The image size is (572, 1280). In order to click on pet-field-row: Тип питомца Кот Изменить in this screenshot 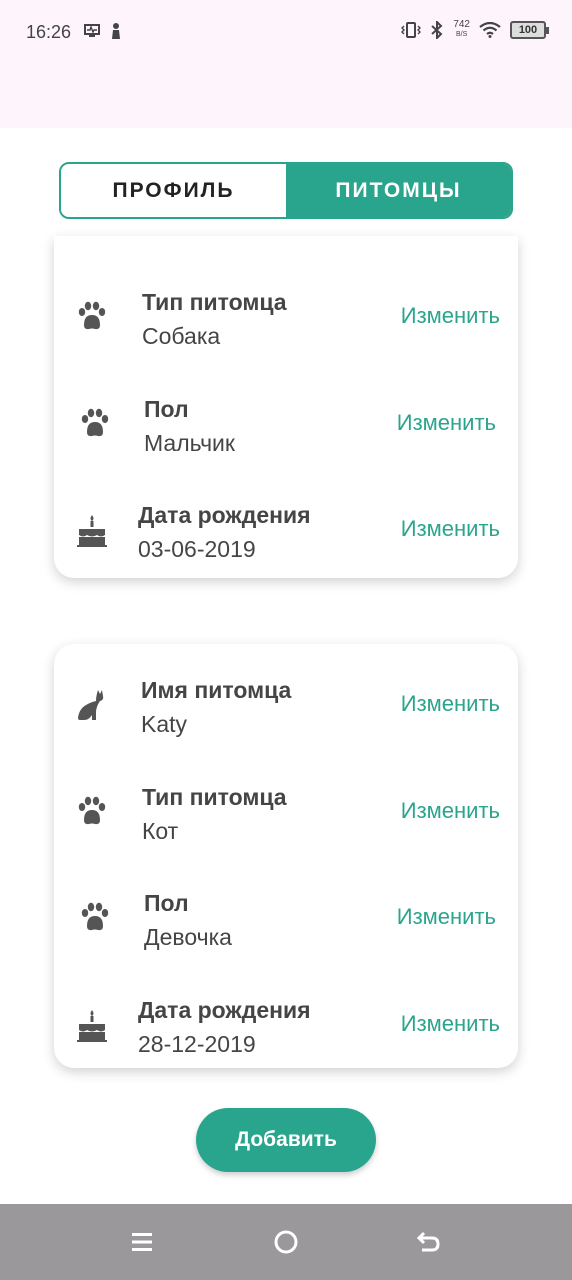, I will do `click(286, 814)`.